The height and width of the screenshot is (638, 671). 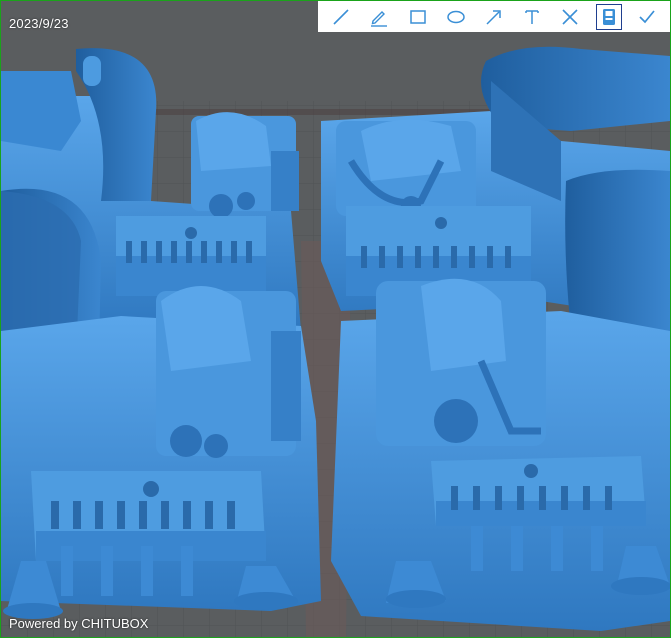 I want to click on arrow-icon, so click(x=493, y=17).